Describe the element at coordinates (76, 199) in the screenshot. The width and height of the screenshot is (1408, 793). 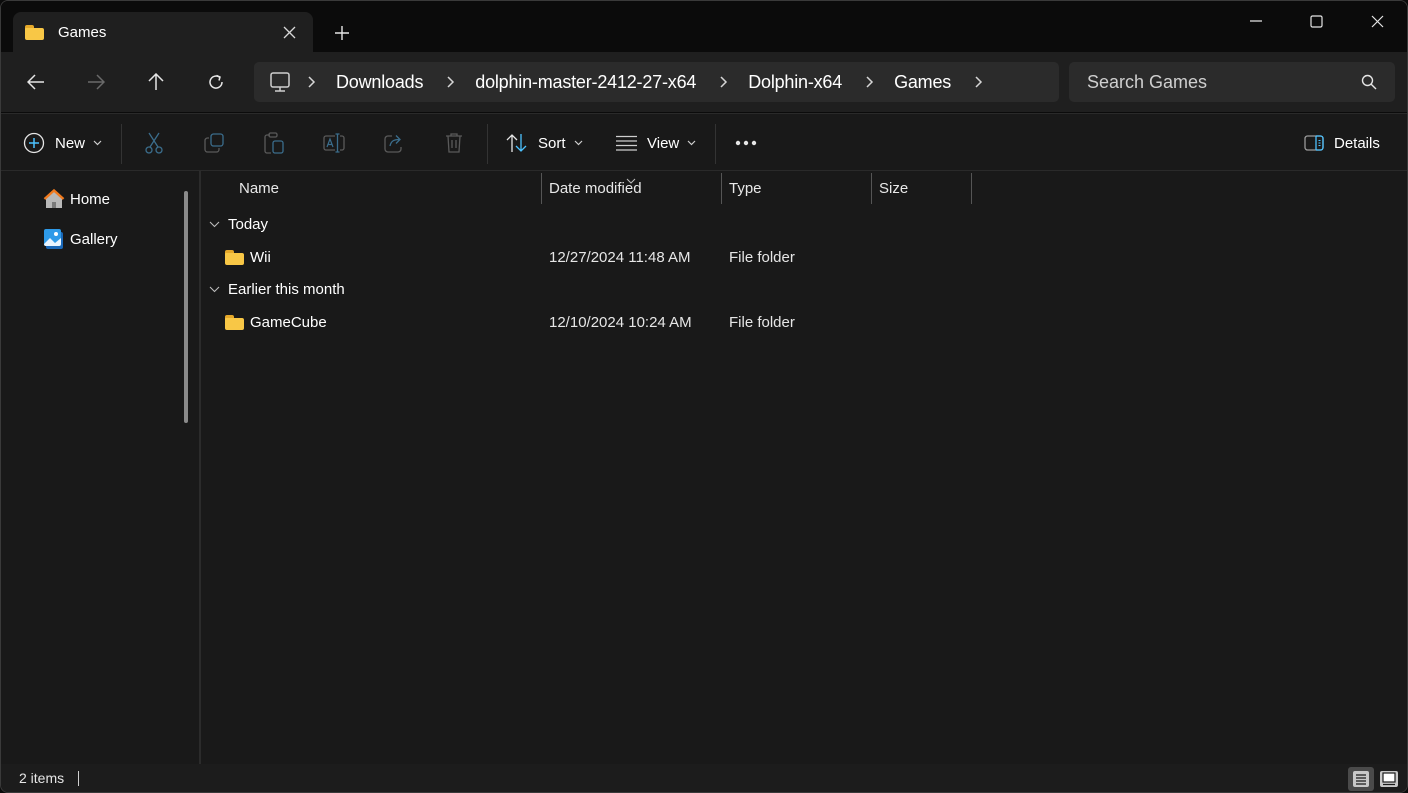
I see `sidebar-item-home: Home` at that location.